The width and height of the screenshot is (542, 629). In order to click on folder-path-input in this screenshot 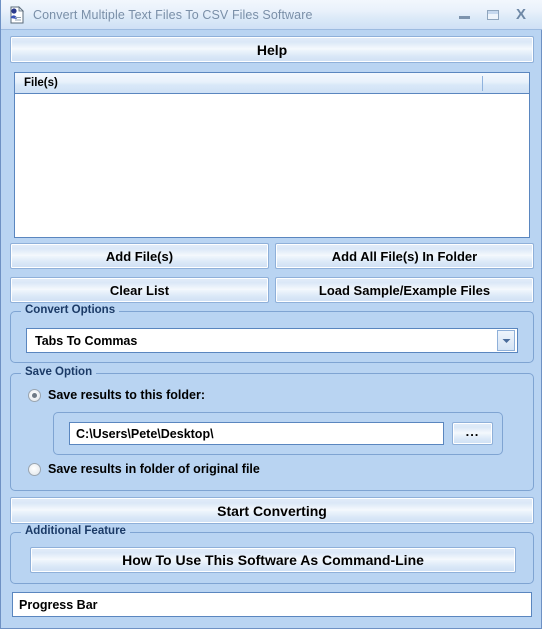, I will do `click(256, 433)`.